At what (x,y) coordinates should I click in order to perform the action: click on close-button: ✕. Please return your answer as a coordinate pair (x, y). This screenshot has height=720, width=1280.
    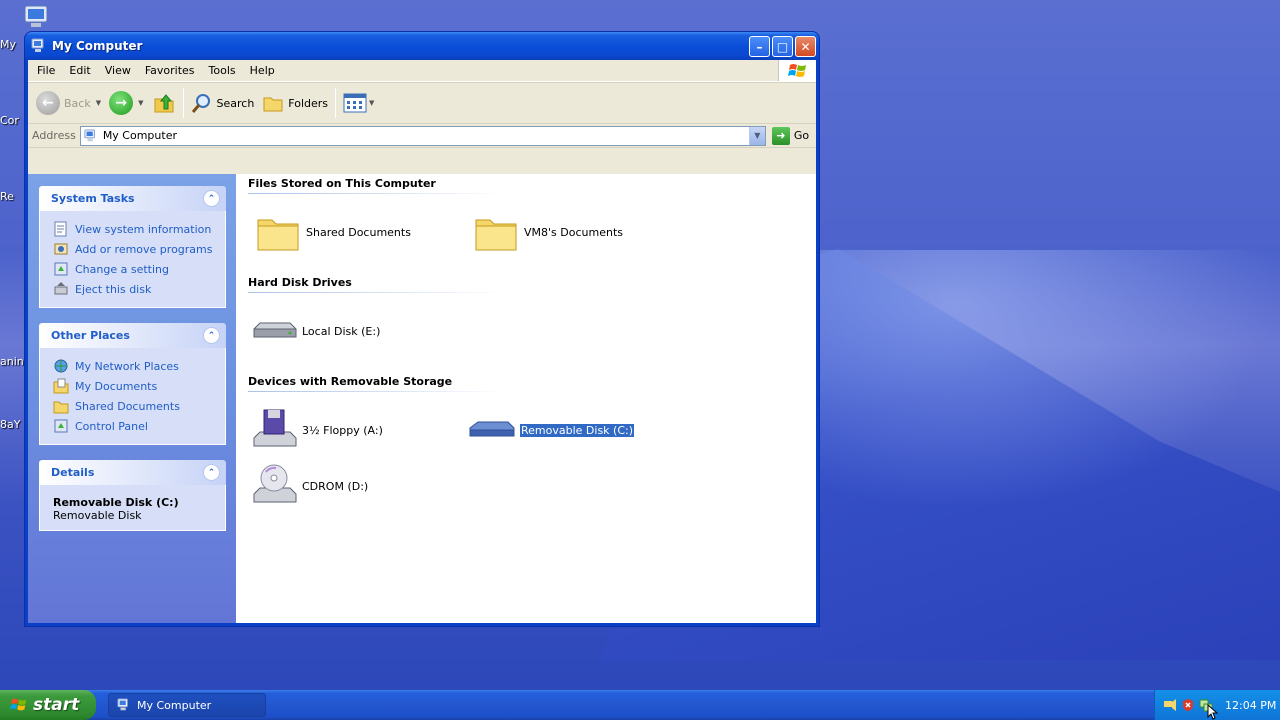
    Looking at the image, I should click on (805, 46).